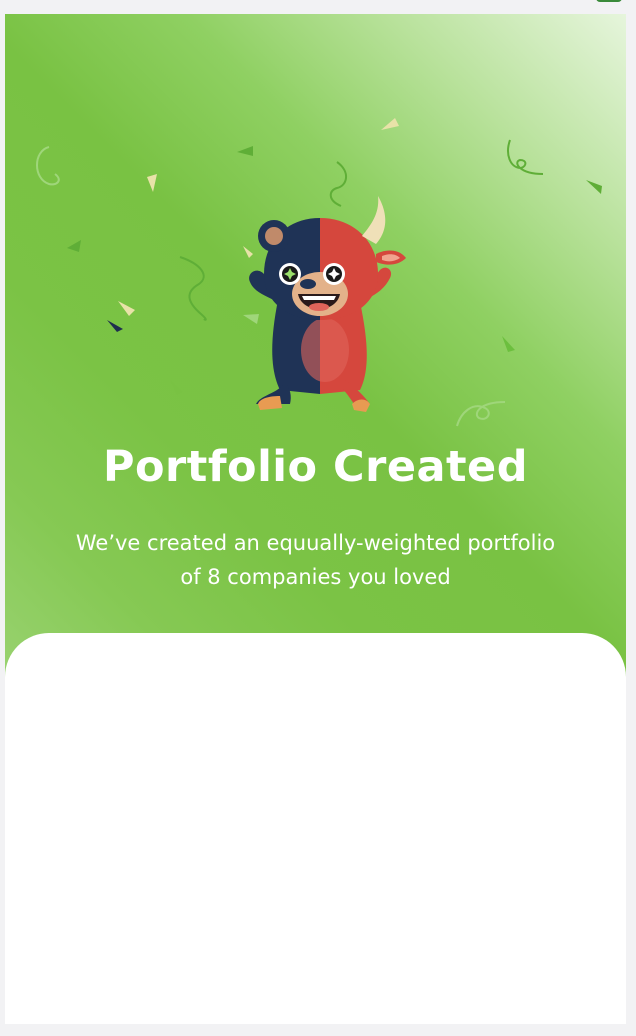  Describe the element at coordinates (609, 1) in the screenshot. I see `status-indicator` at that location.